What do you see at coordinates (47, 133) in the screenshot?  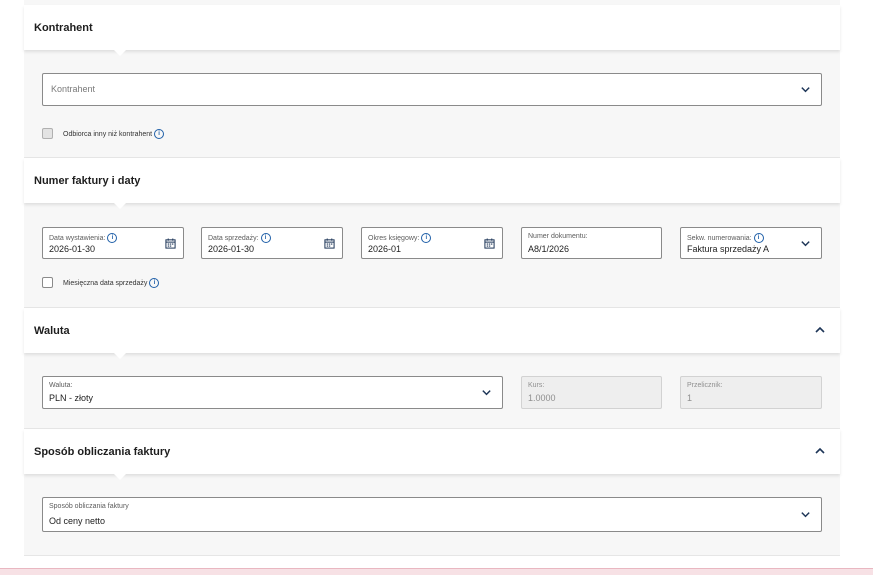 I see `odbiorca-checkbox` at bounding box center [47, 133].